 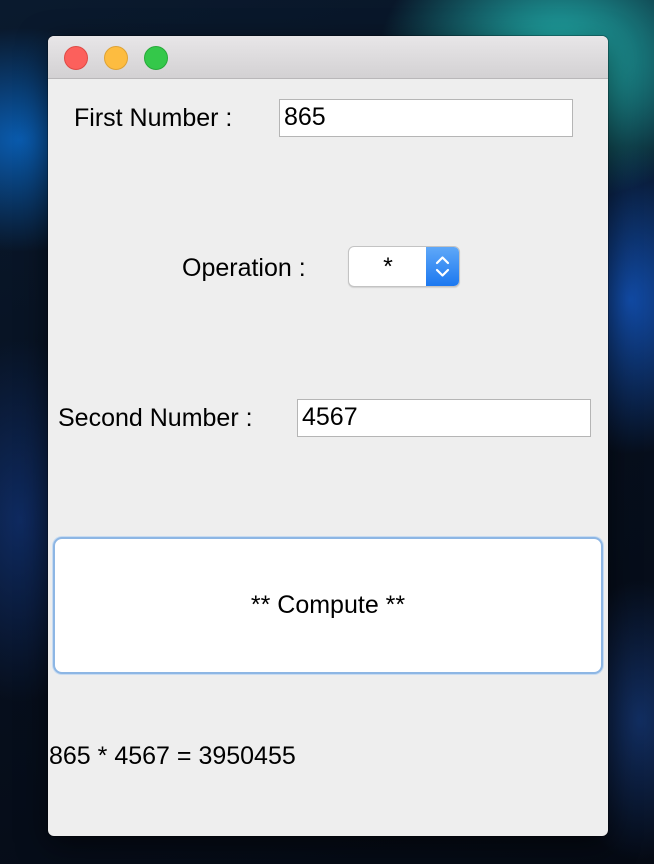 I want to click on compute-button-label: ** Compute **, so click(x=328, y=605).